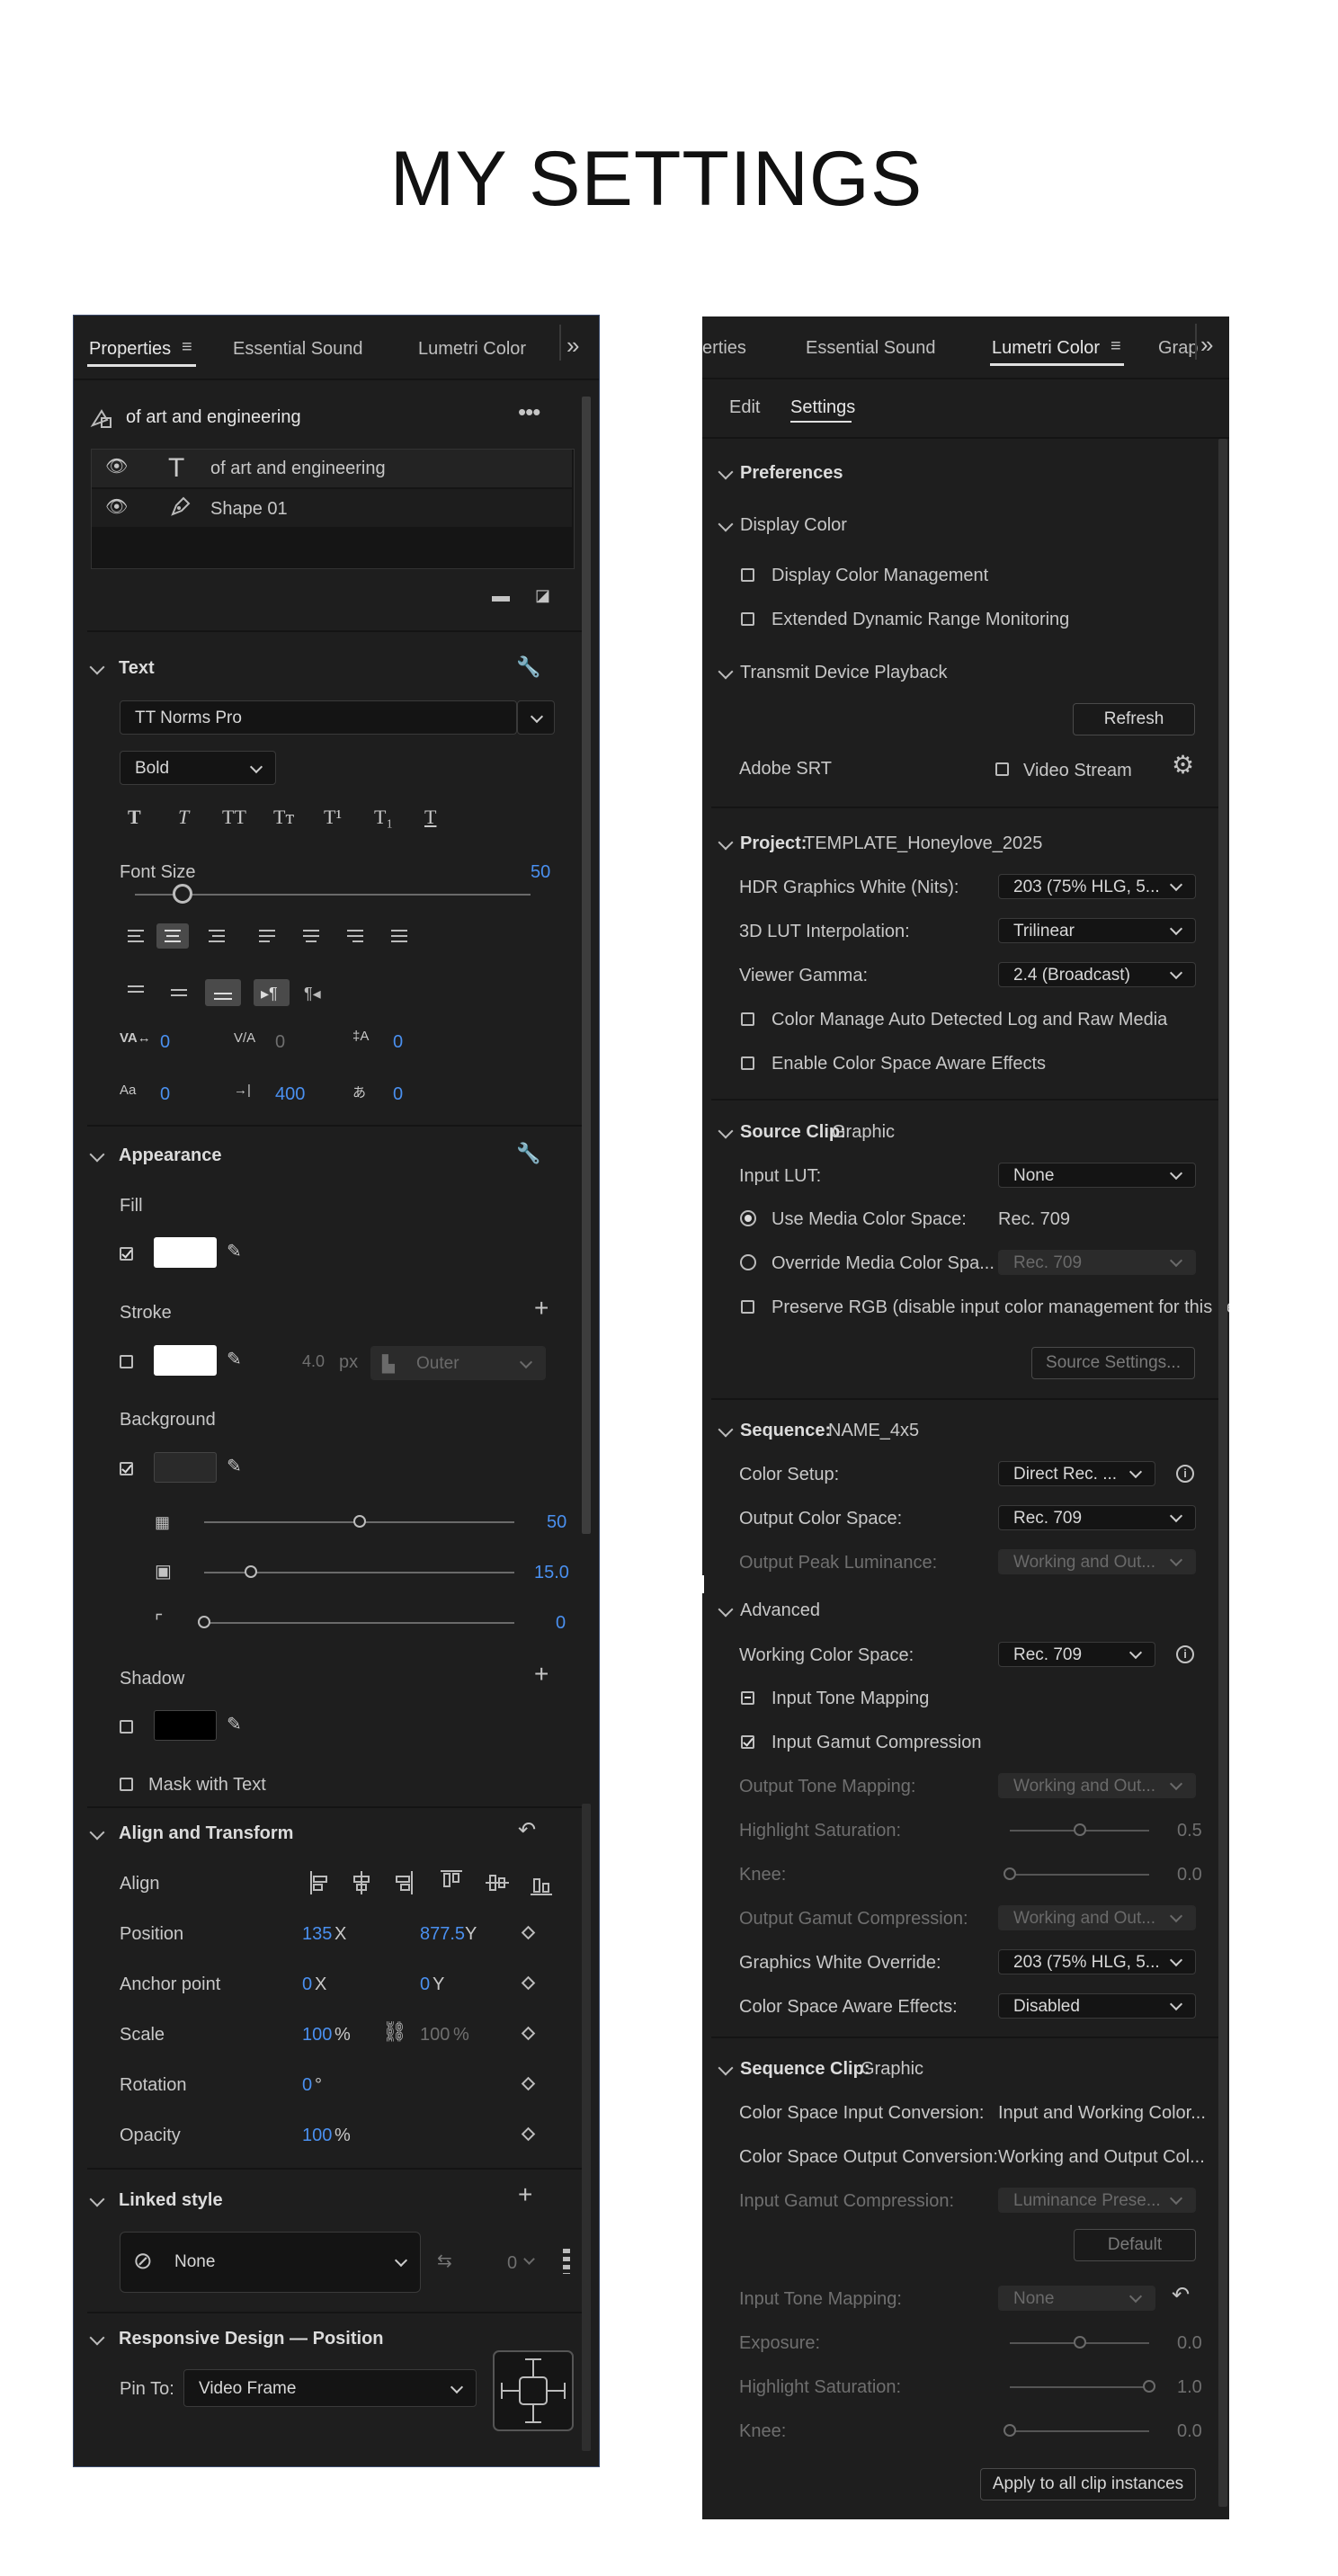 Image resolution: width=1338 pixels, height=2576 pixels. Describe the element at coordinates (1002, 769) in the screenshot. I see `video-stream-checkbox` at that location.